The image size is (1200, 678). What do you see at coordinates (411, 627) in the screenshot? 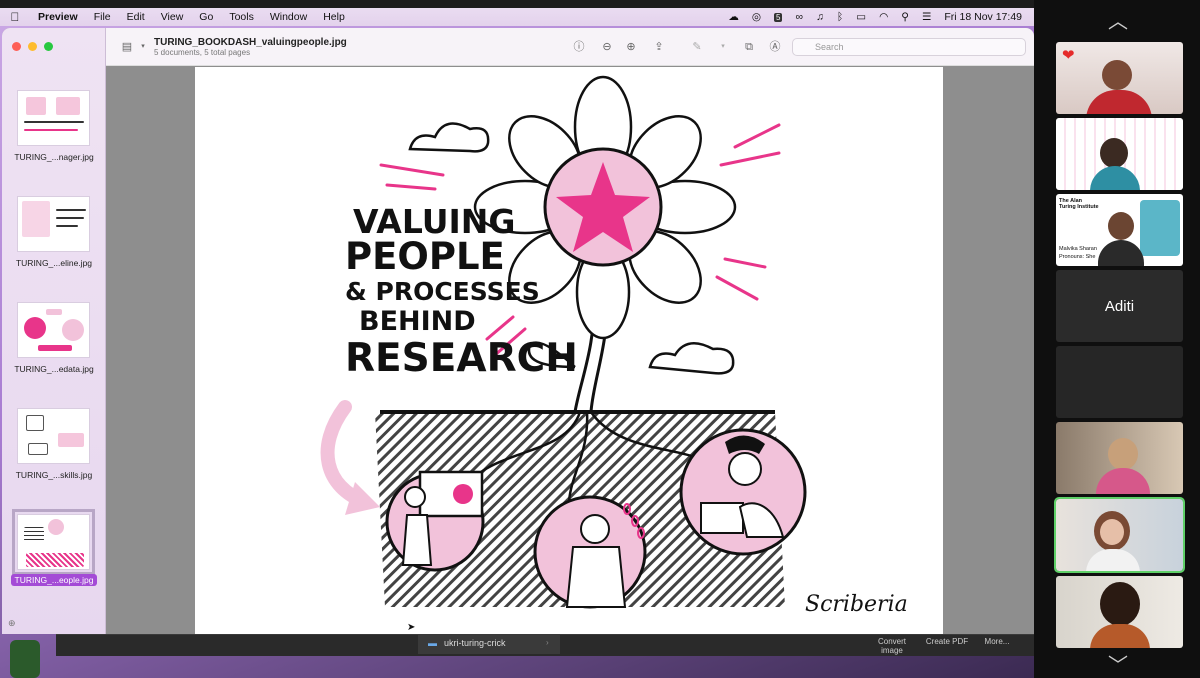
I see `mouse-cursor-icon: ➤` at bounding box center [411, 627].